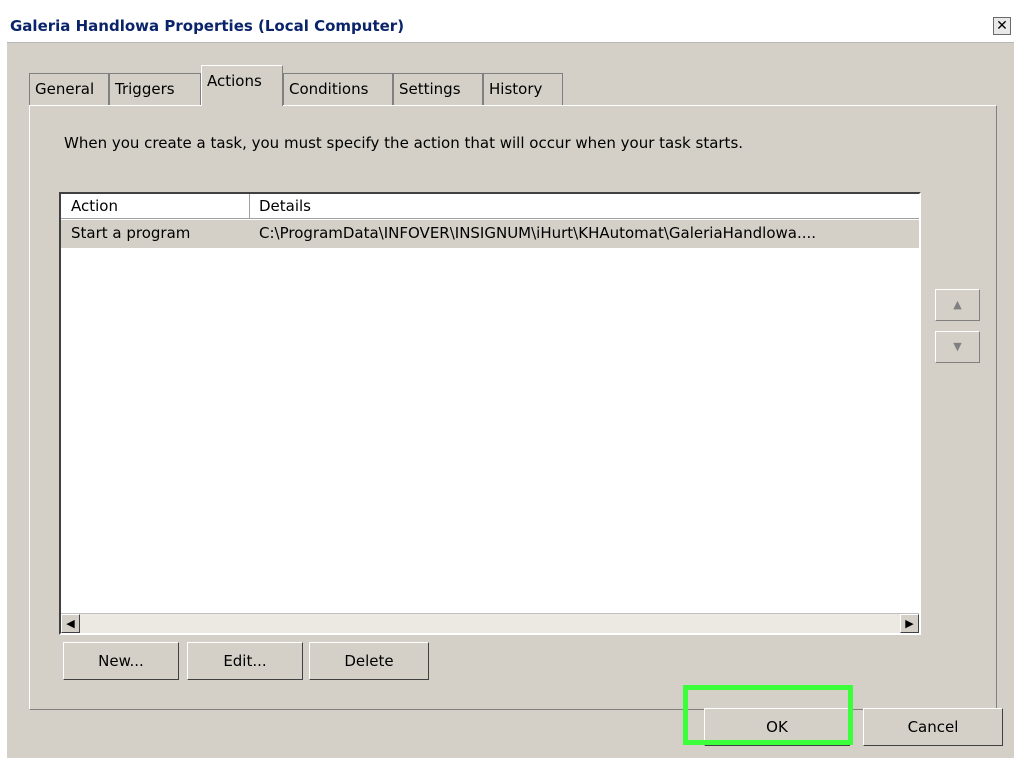 This screenshot has height=758, width=1014. Describe the element at coordinates (490, 206) in the screenshot. I see `list-header: Action Details` at that location.